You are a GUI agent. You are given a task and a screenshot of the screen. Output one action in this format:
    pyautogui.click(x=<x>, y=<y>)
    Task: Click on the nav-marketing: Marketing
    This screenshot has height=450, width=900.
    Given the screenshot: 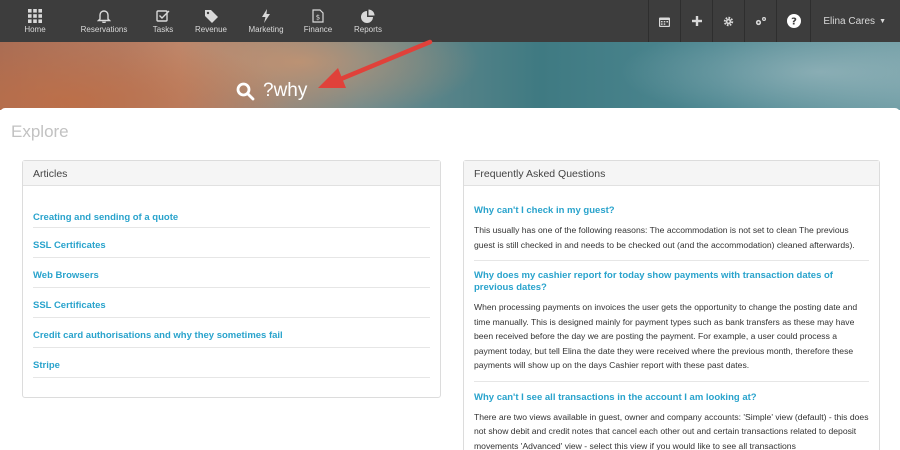 What is the action you would take?
    pyautogui.click(x=266, y=21)
    